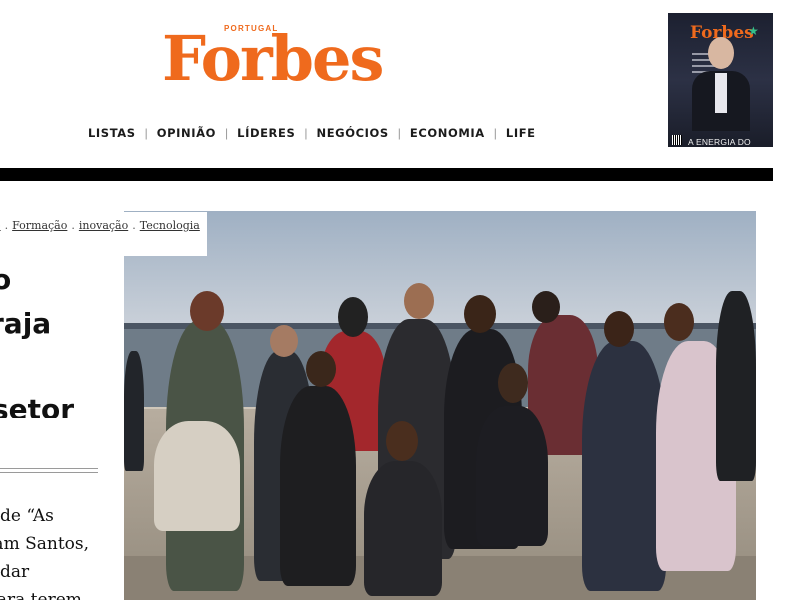 Image resolution: width=800 pixels, height=600 pixels. Describe the element at coordinates (186, 133) in the screenshot. I see `nav-item-opiniao: OPINIÃO` at that location.